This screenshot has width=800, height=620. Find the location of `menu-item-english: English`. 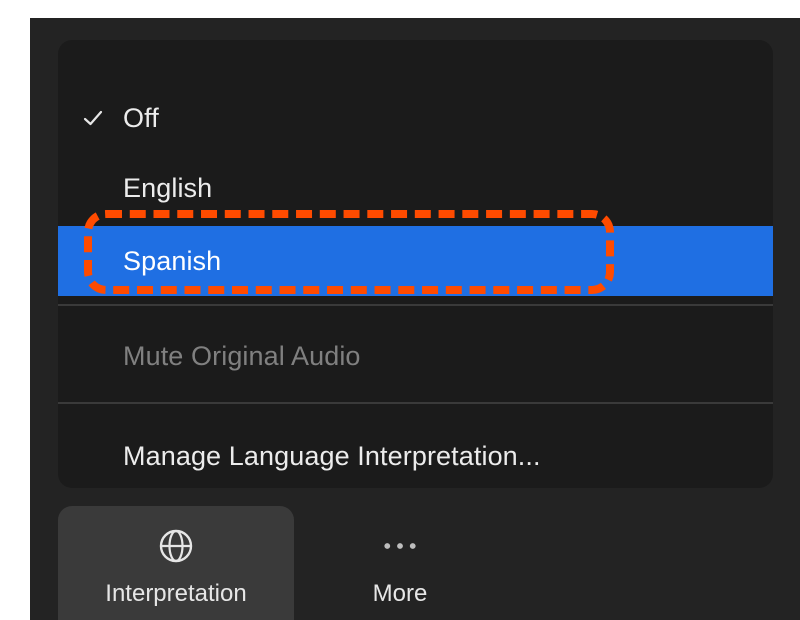

menu-item-english: English is located at coordinates (415, 188).